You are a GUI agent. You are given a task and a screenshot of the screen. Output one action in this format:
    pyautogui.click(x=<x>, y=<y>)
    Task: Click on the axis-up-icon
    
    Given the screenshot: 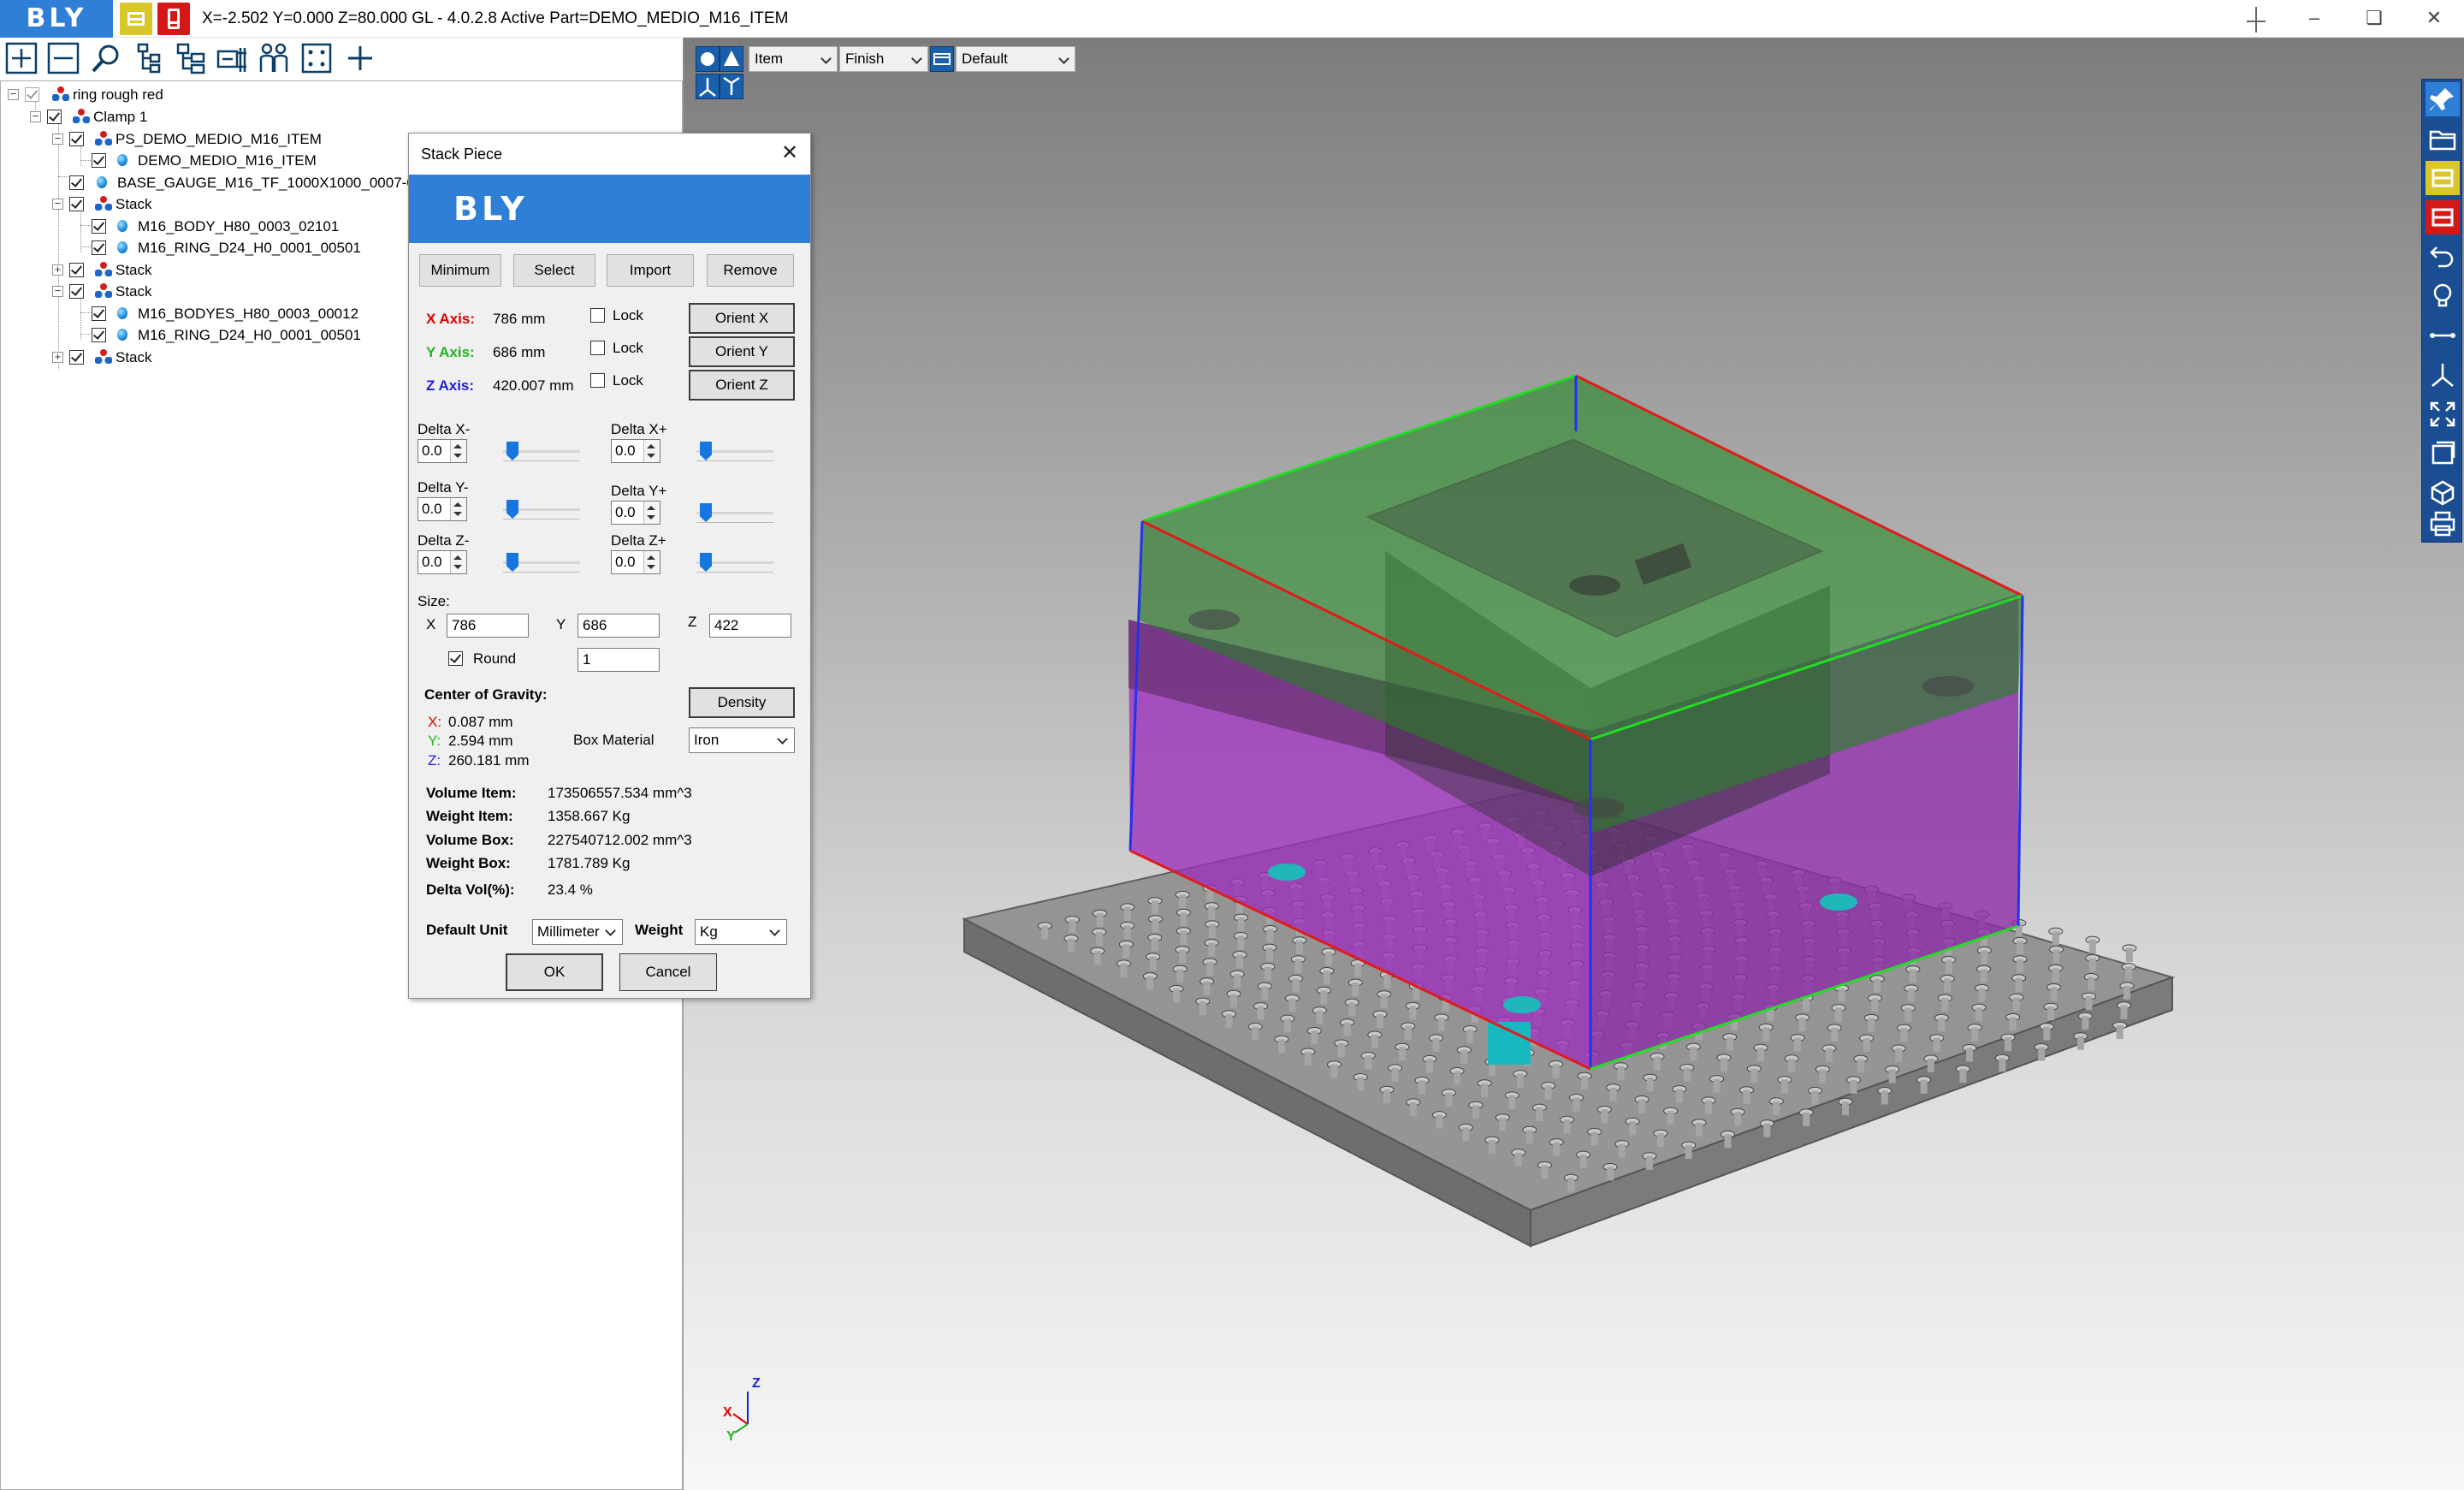 What is the action you would take?
    pyautogui.click(x=708, y=86)
    